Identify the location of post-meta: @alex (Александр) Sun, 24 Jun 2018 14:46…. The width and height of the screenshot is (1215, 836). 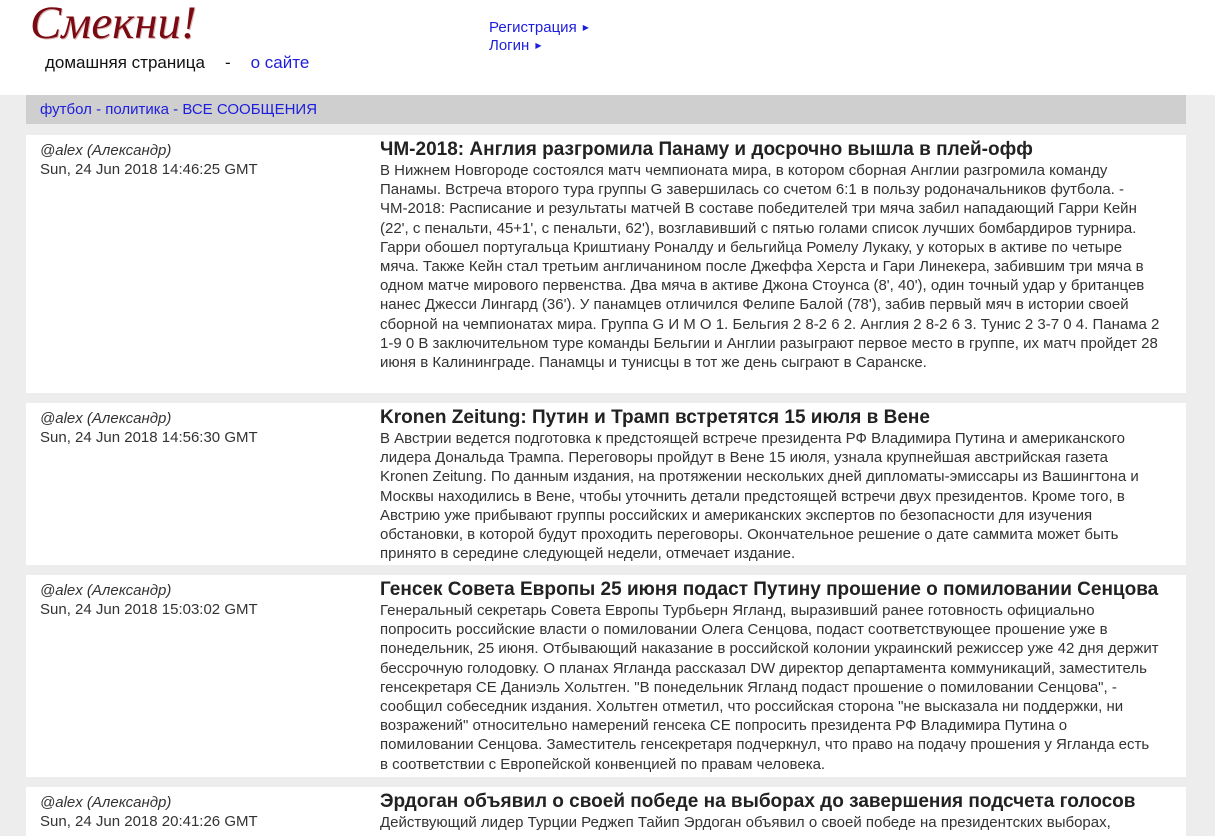
(149, 160).